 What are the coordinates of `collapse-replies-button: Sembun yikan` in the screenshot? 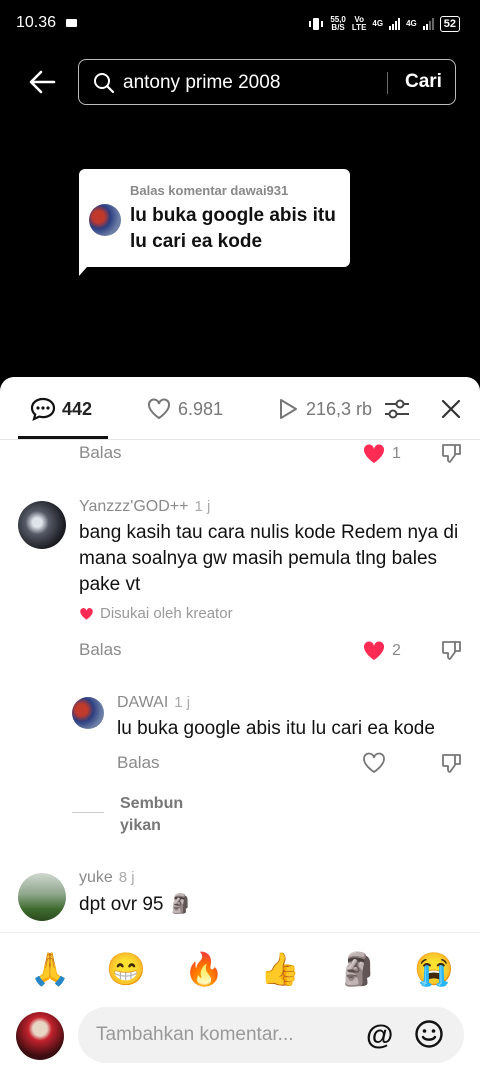 It's located at (151, 815).